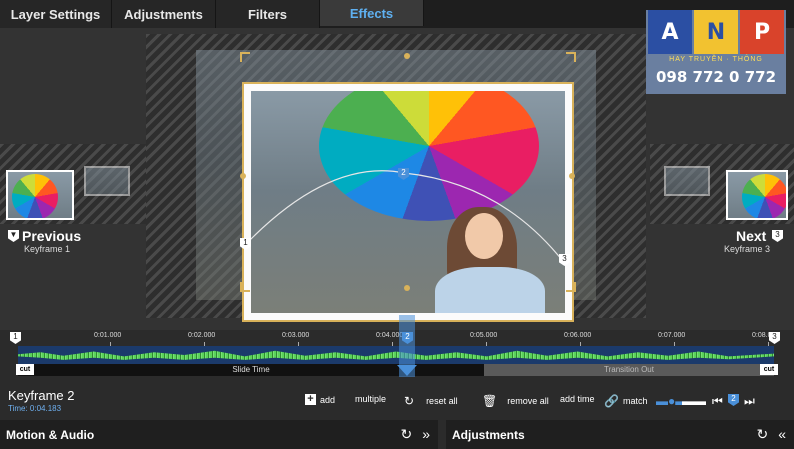 This screenshot has width=794, height=449. Describe the element at coordinates (571, 57) in the screenshot. I see `corner-handle-tr` at that location.